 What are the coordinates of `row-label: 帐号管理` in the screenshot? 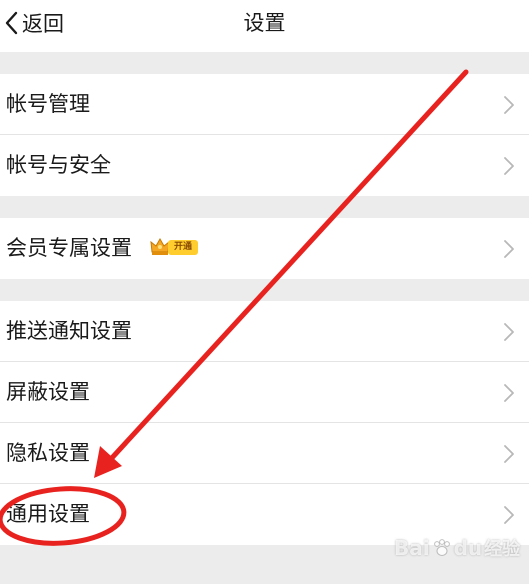 It's located at (48, 104).